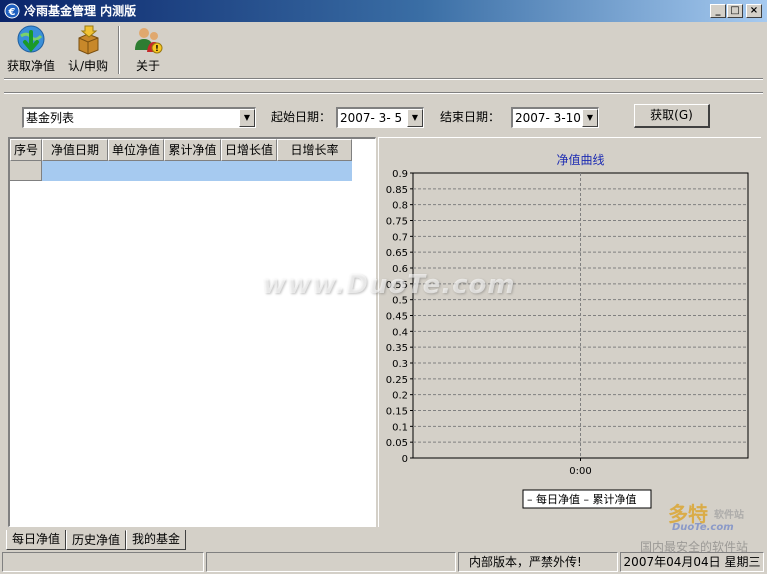 This screenshot has width=767, height=574. I want to click on y-tick-label: 0.25, so click(397, 380).